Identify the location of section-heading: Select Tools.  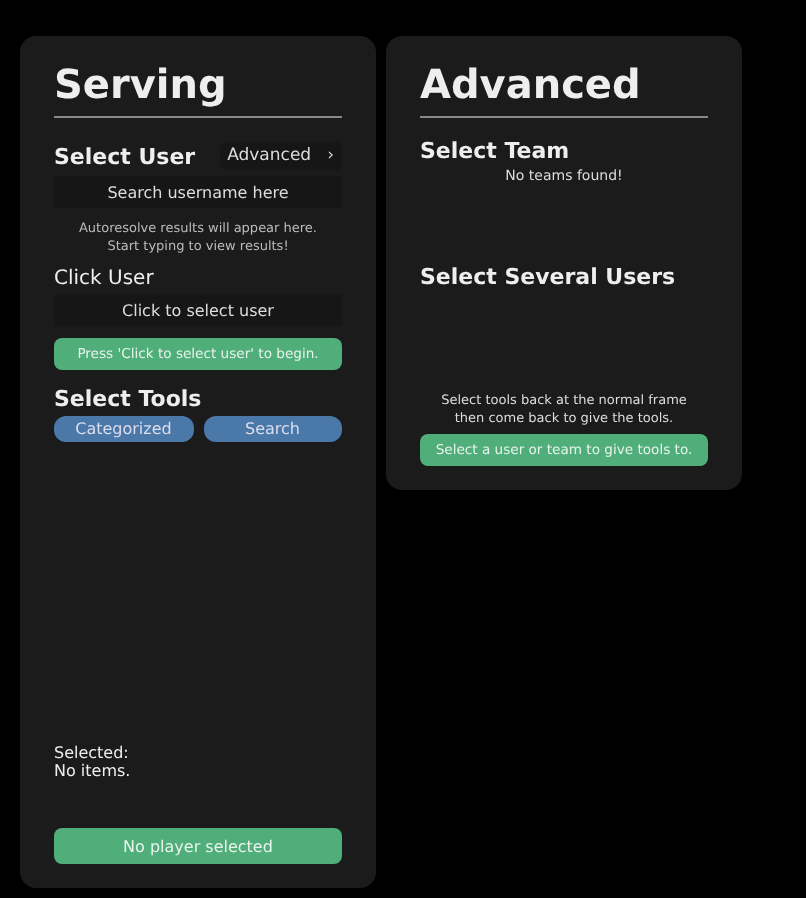
(129, 399).